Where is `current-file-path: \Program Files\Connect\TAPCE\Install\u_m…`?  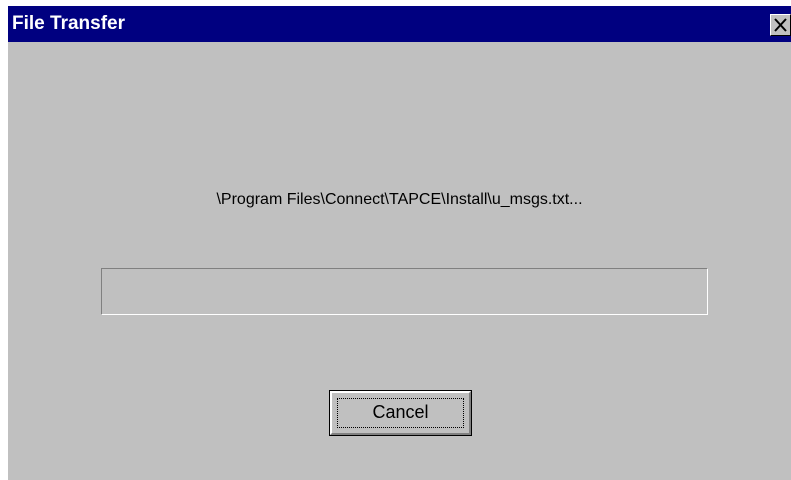
current-file-path: \Program Files\Connect\TAPCE\Install\u_m… is located at coordinates (399, 199).